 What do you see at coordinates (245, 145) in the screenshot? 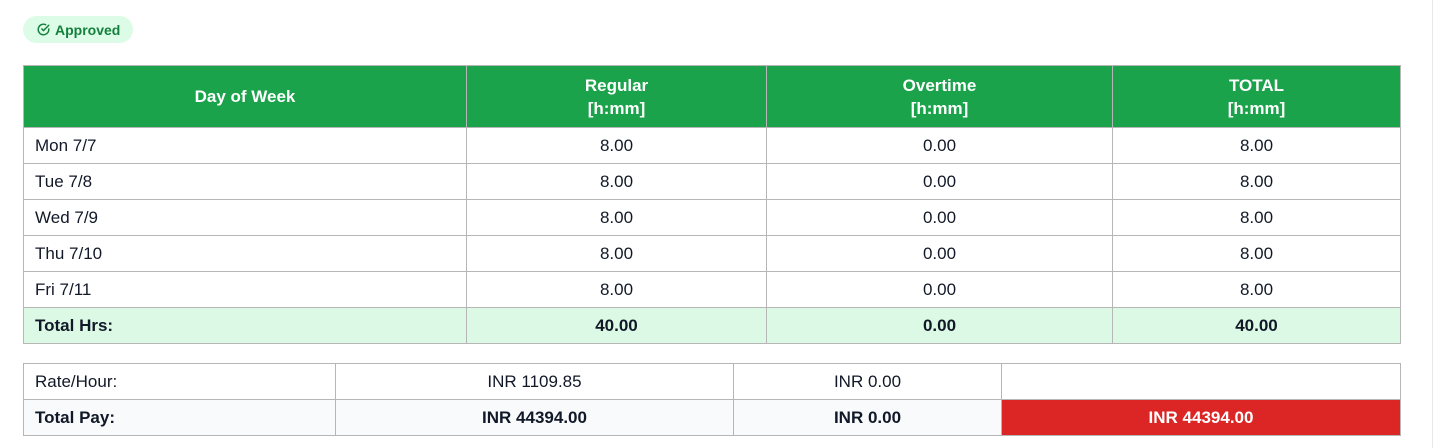
I see `day-cell: Mon 7/7` at bounding box center [245, 145].